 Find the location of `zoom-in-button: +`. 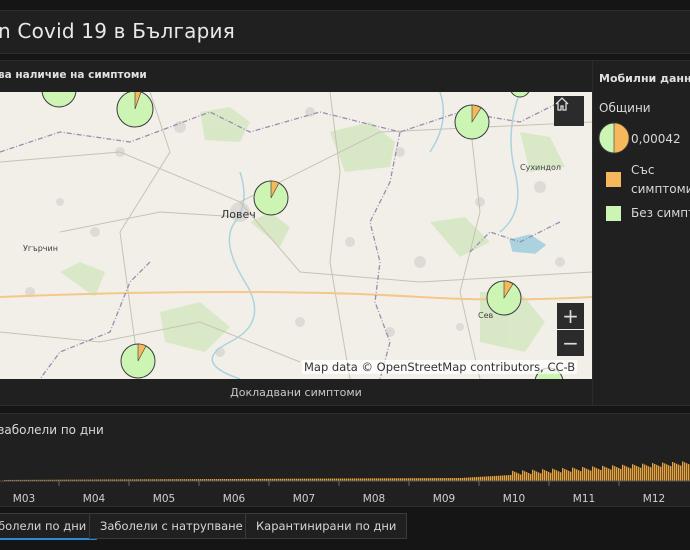

zoom-in-button: + is located at coordinates (570, 316).